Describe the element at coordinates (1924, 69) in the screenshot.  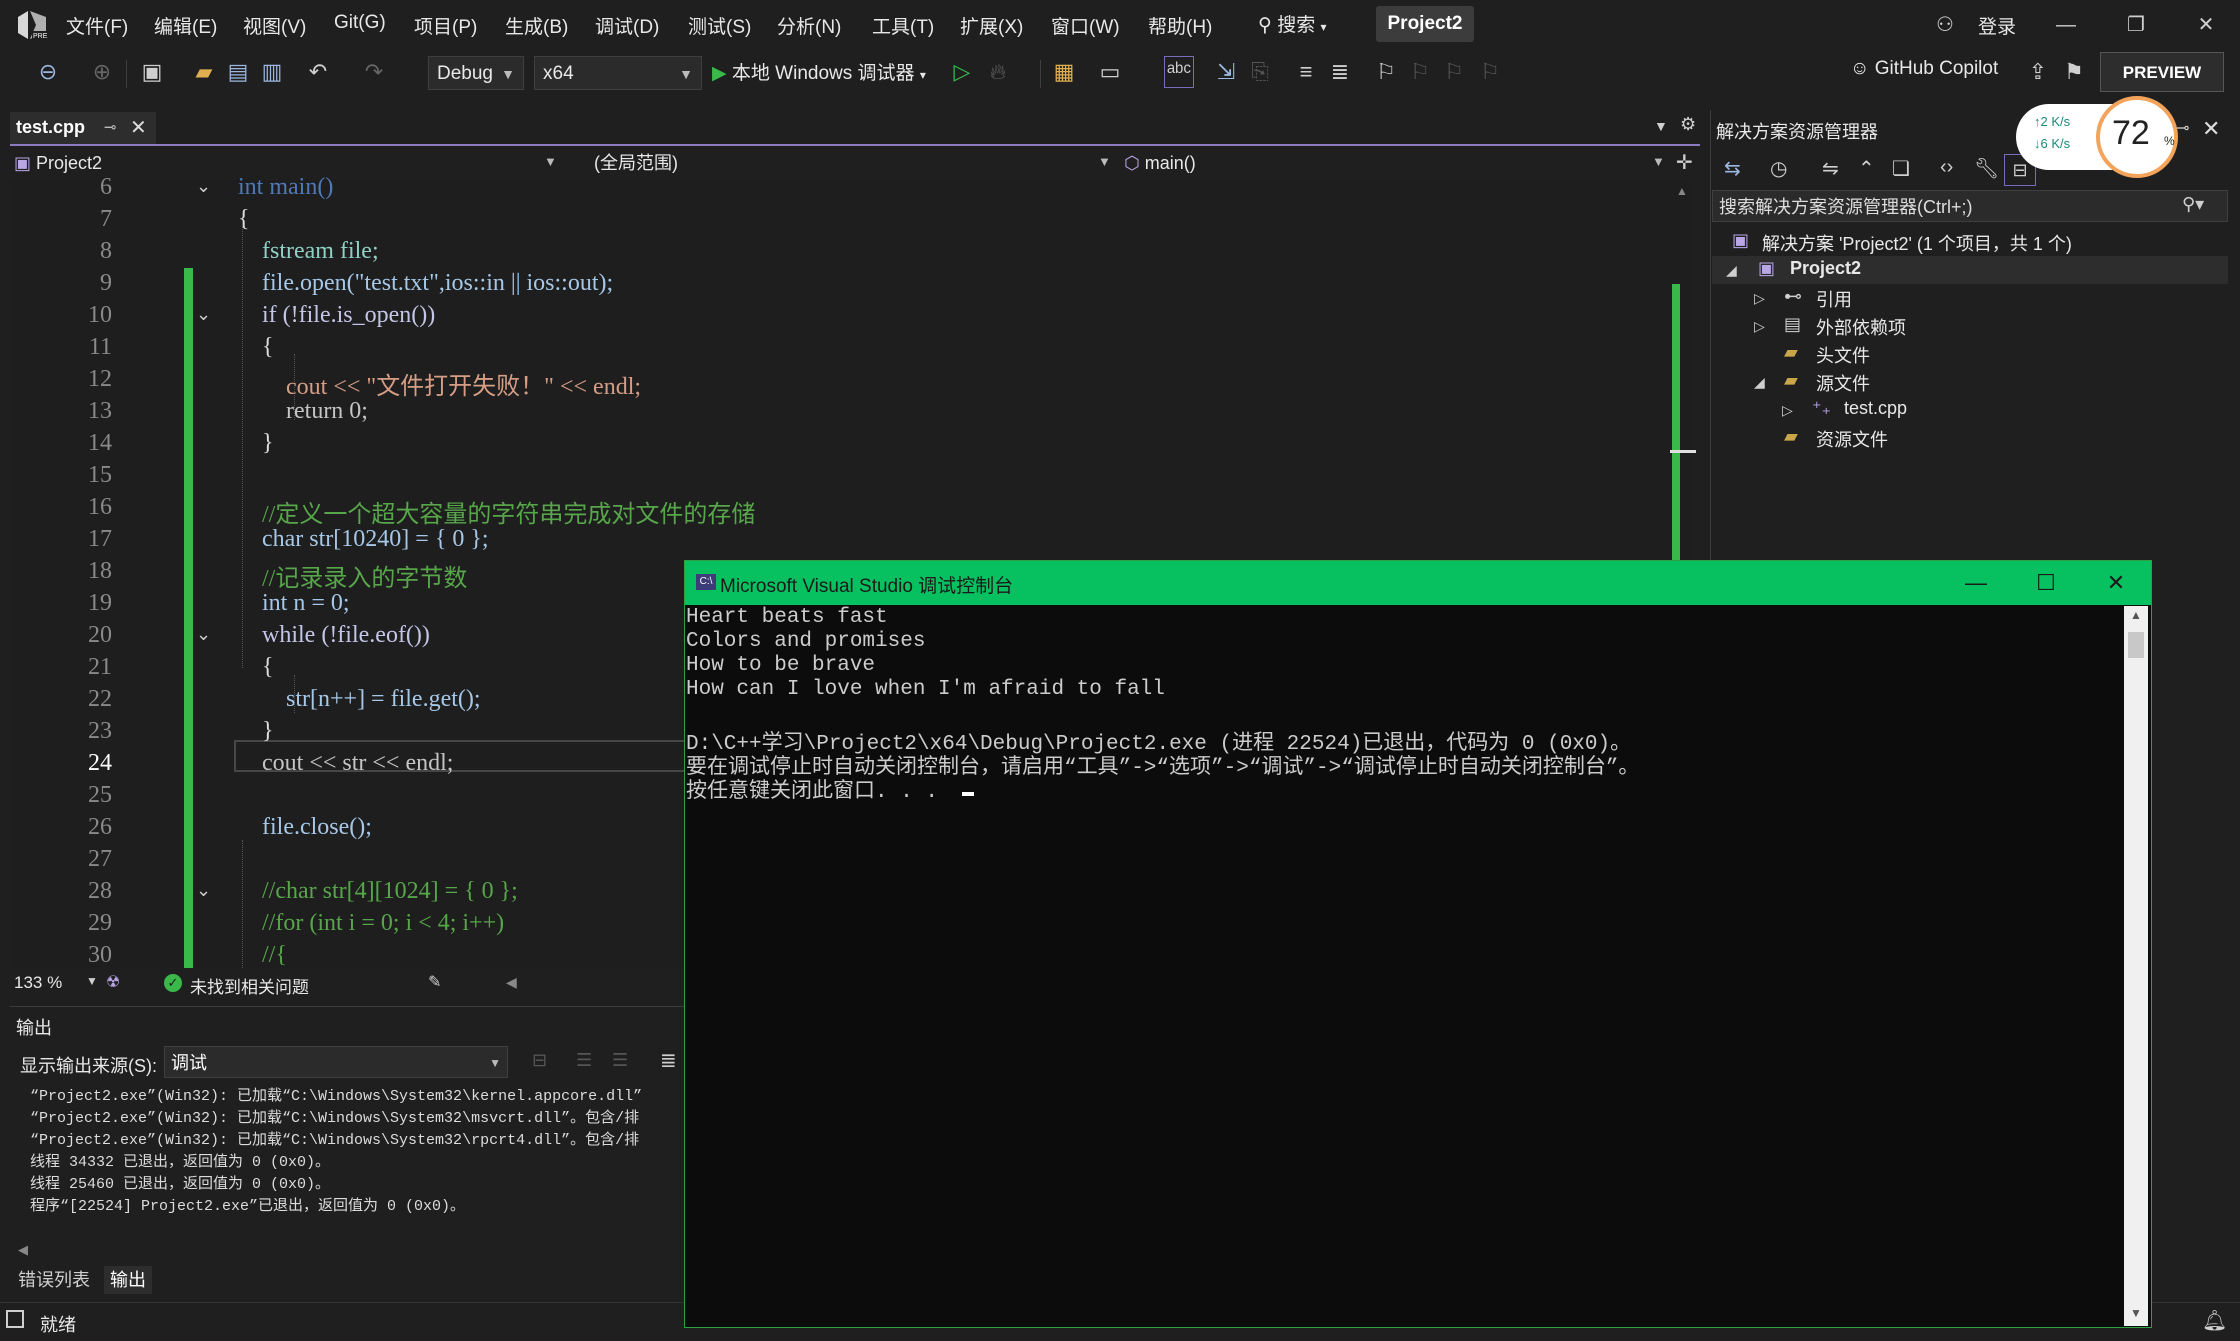
I see `github-copilot-button: ☺ GitHub Copilot` at that location.